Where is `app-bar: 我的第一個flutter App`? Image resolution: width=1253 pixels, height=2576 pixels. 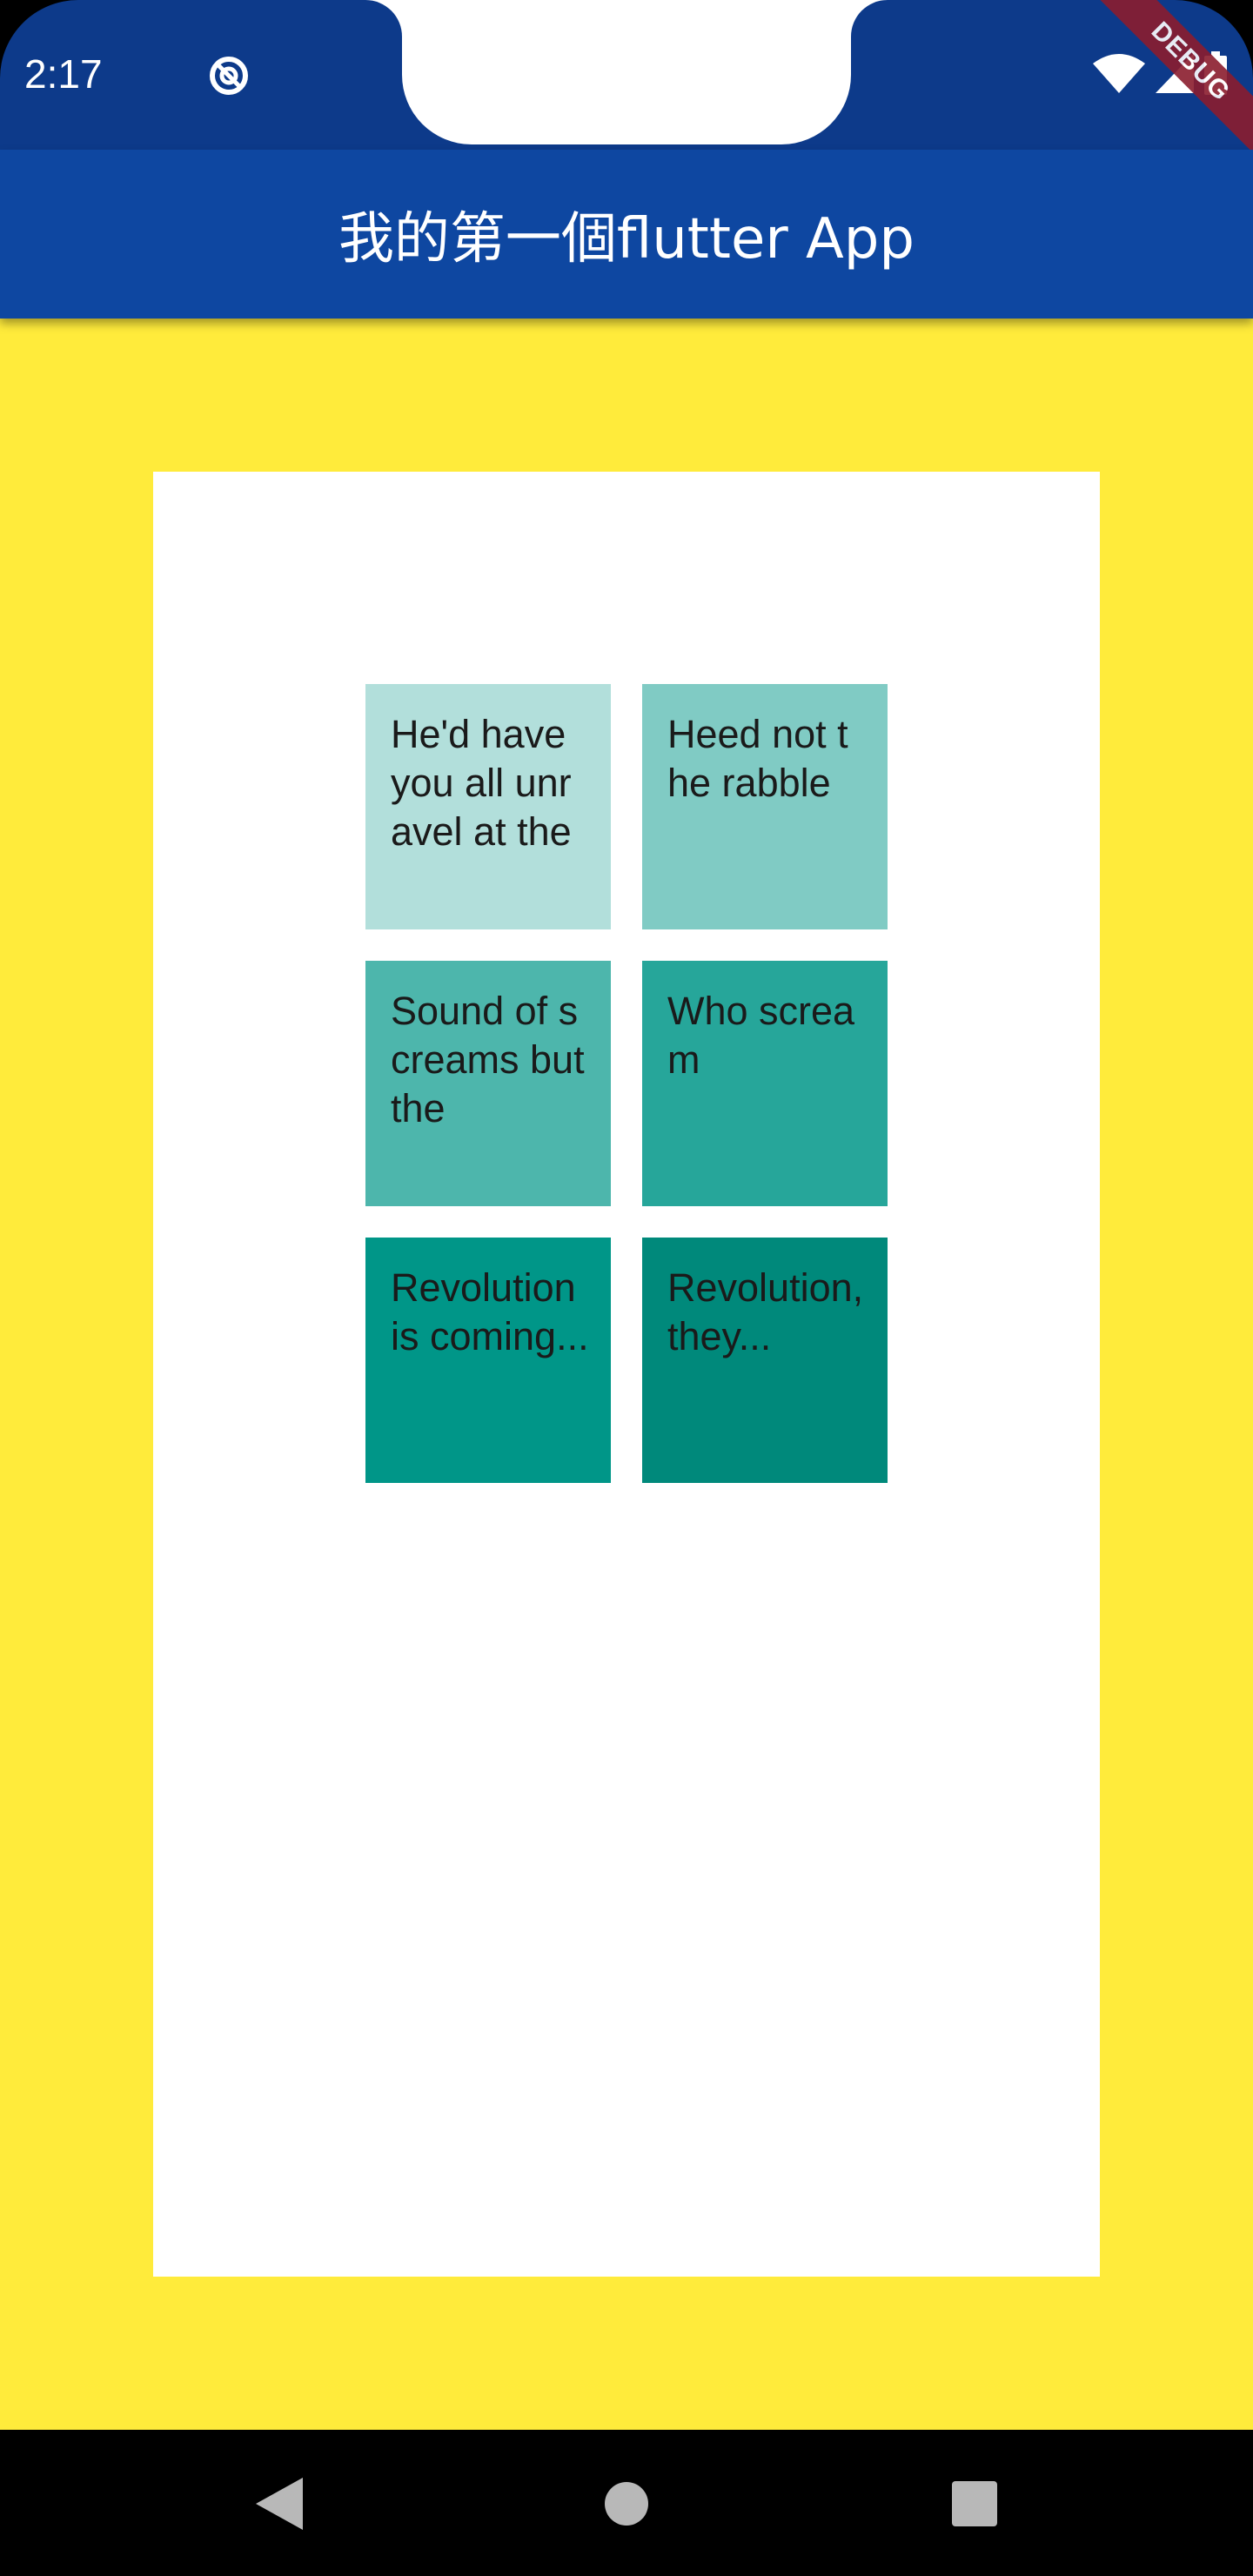
app-bar: 我的第一個flutter App is located at coordinates (626, 234).